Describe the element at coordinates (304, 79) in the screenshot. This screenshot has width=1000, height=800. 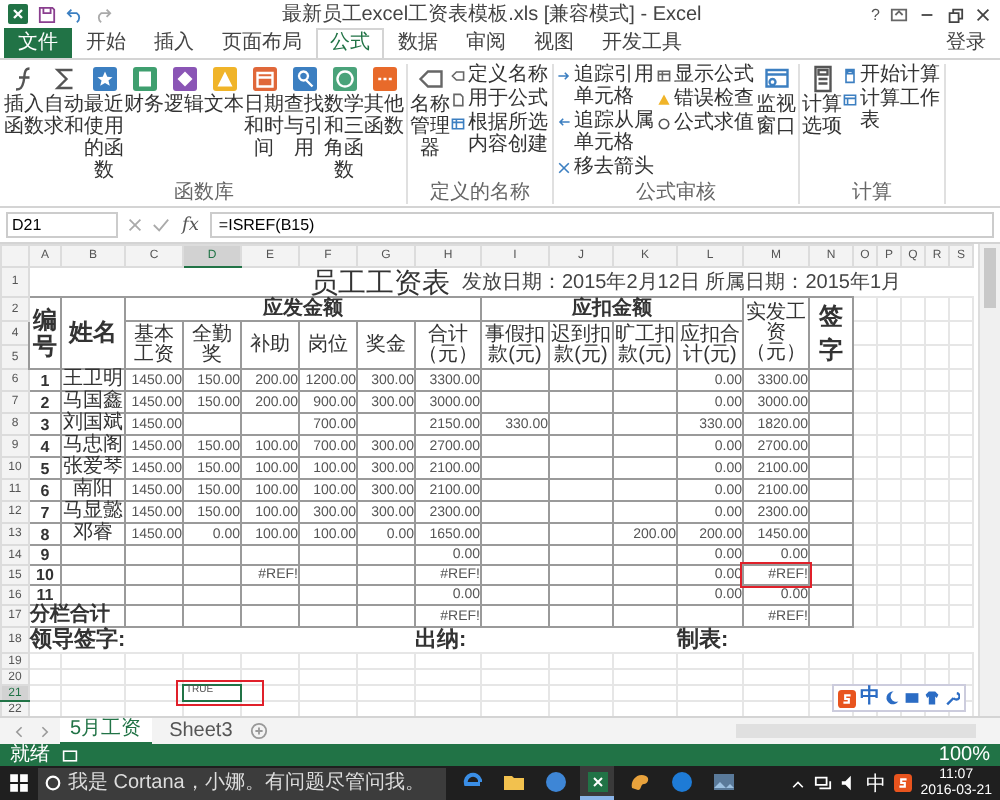
I see `magnifier-icon` at that location.